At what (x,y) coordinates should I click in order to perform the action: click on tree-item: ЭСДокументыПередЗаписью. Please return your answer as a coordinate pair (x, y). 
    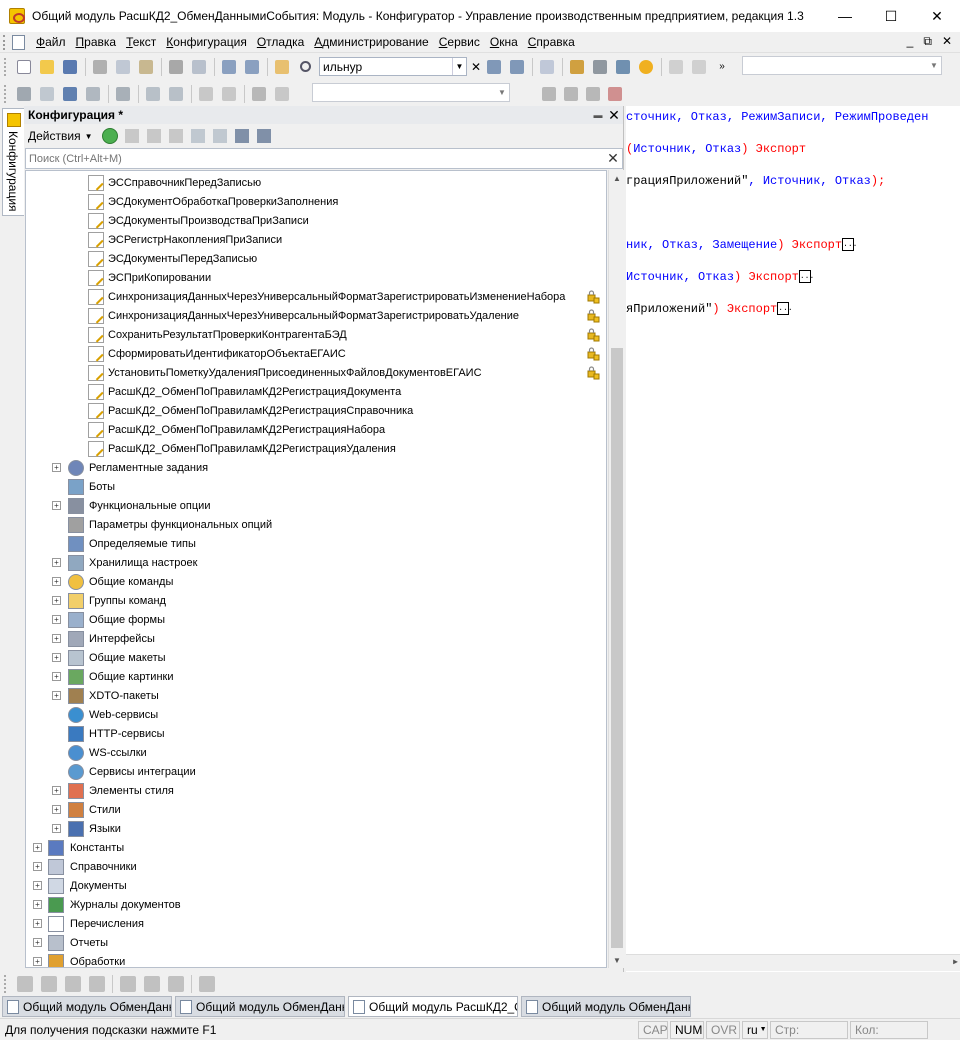
    Looking at the image, I should click on (316, 258).